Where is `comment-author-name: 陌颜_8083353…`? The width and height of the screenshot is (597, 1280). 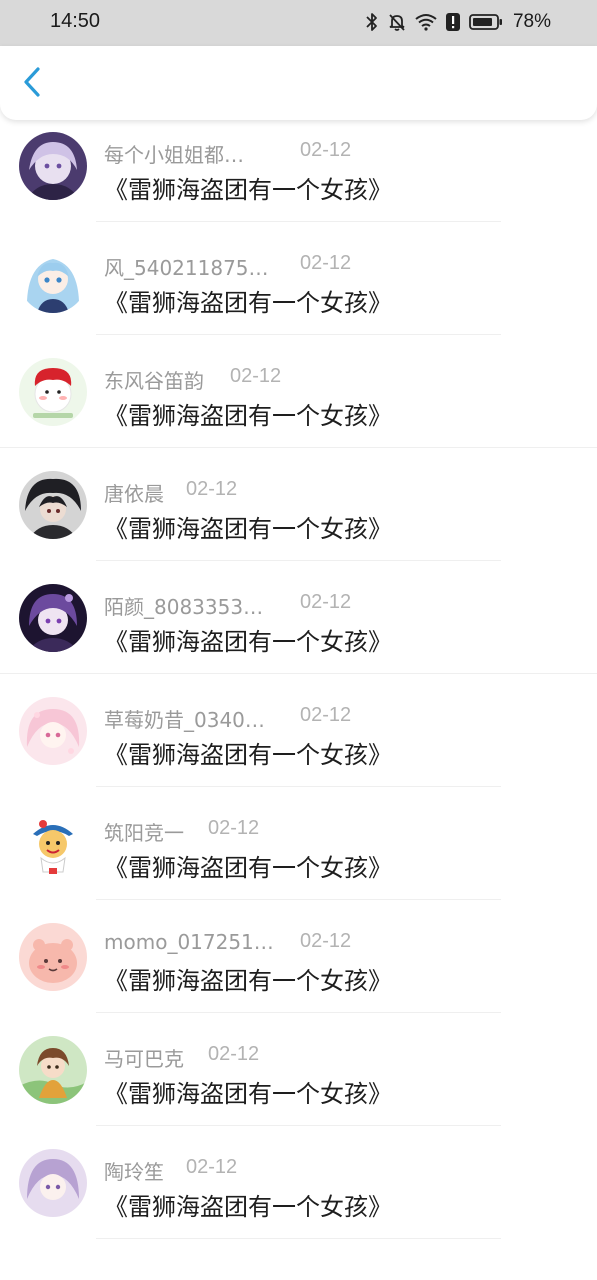 comment-author-name: 陌颜_8083353… is located at coordinates (183, 605).